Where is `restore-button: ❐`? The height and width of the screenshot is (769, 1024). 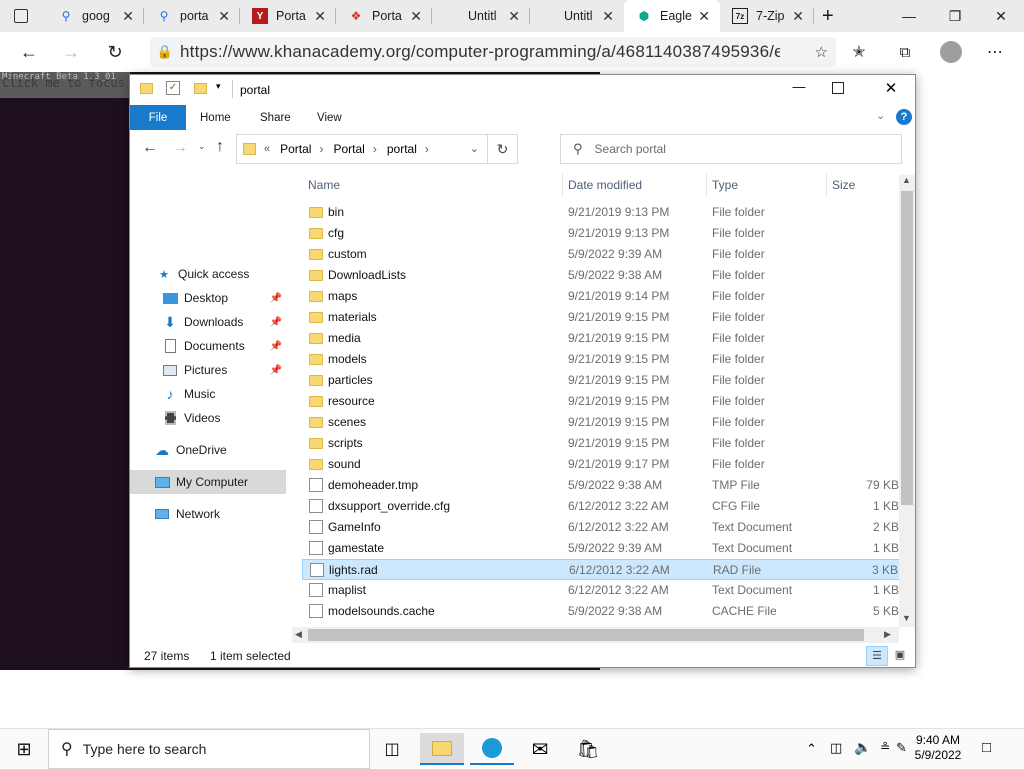
restore-button: ❐ is located at coordinates (955, 16).